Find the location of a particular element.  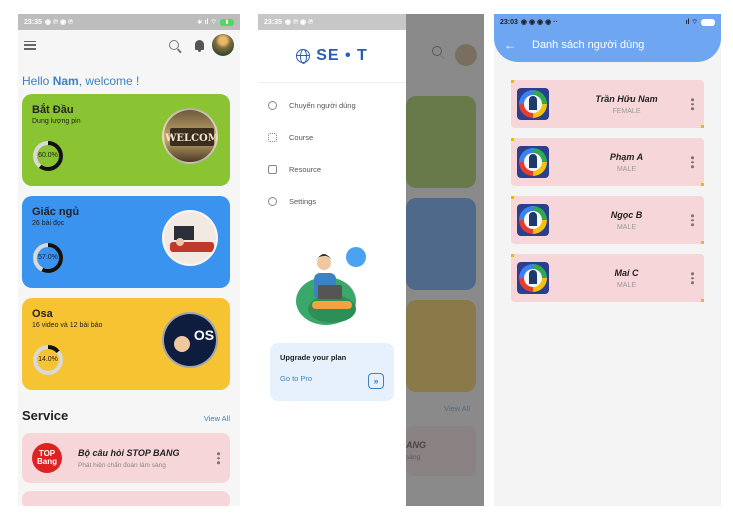

stop-bang-logo: TOP Bang is located at coordinates (47, 458).